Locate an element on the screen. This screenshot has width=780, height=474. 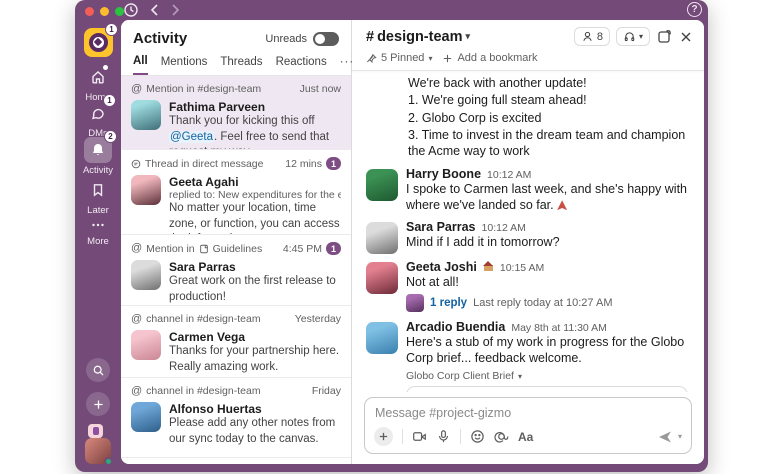
mention-link: @Geeta is located at coordinates (192, 136).